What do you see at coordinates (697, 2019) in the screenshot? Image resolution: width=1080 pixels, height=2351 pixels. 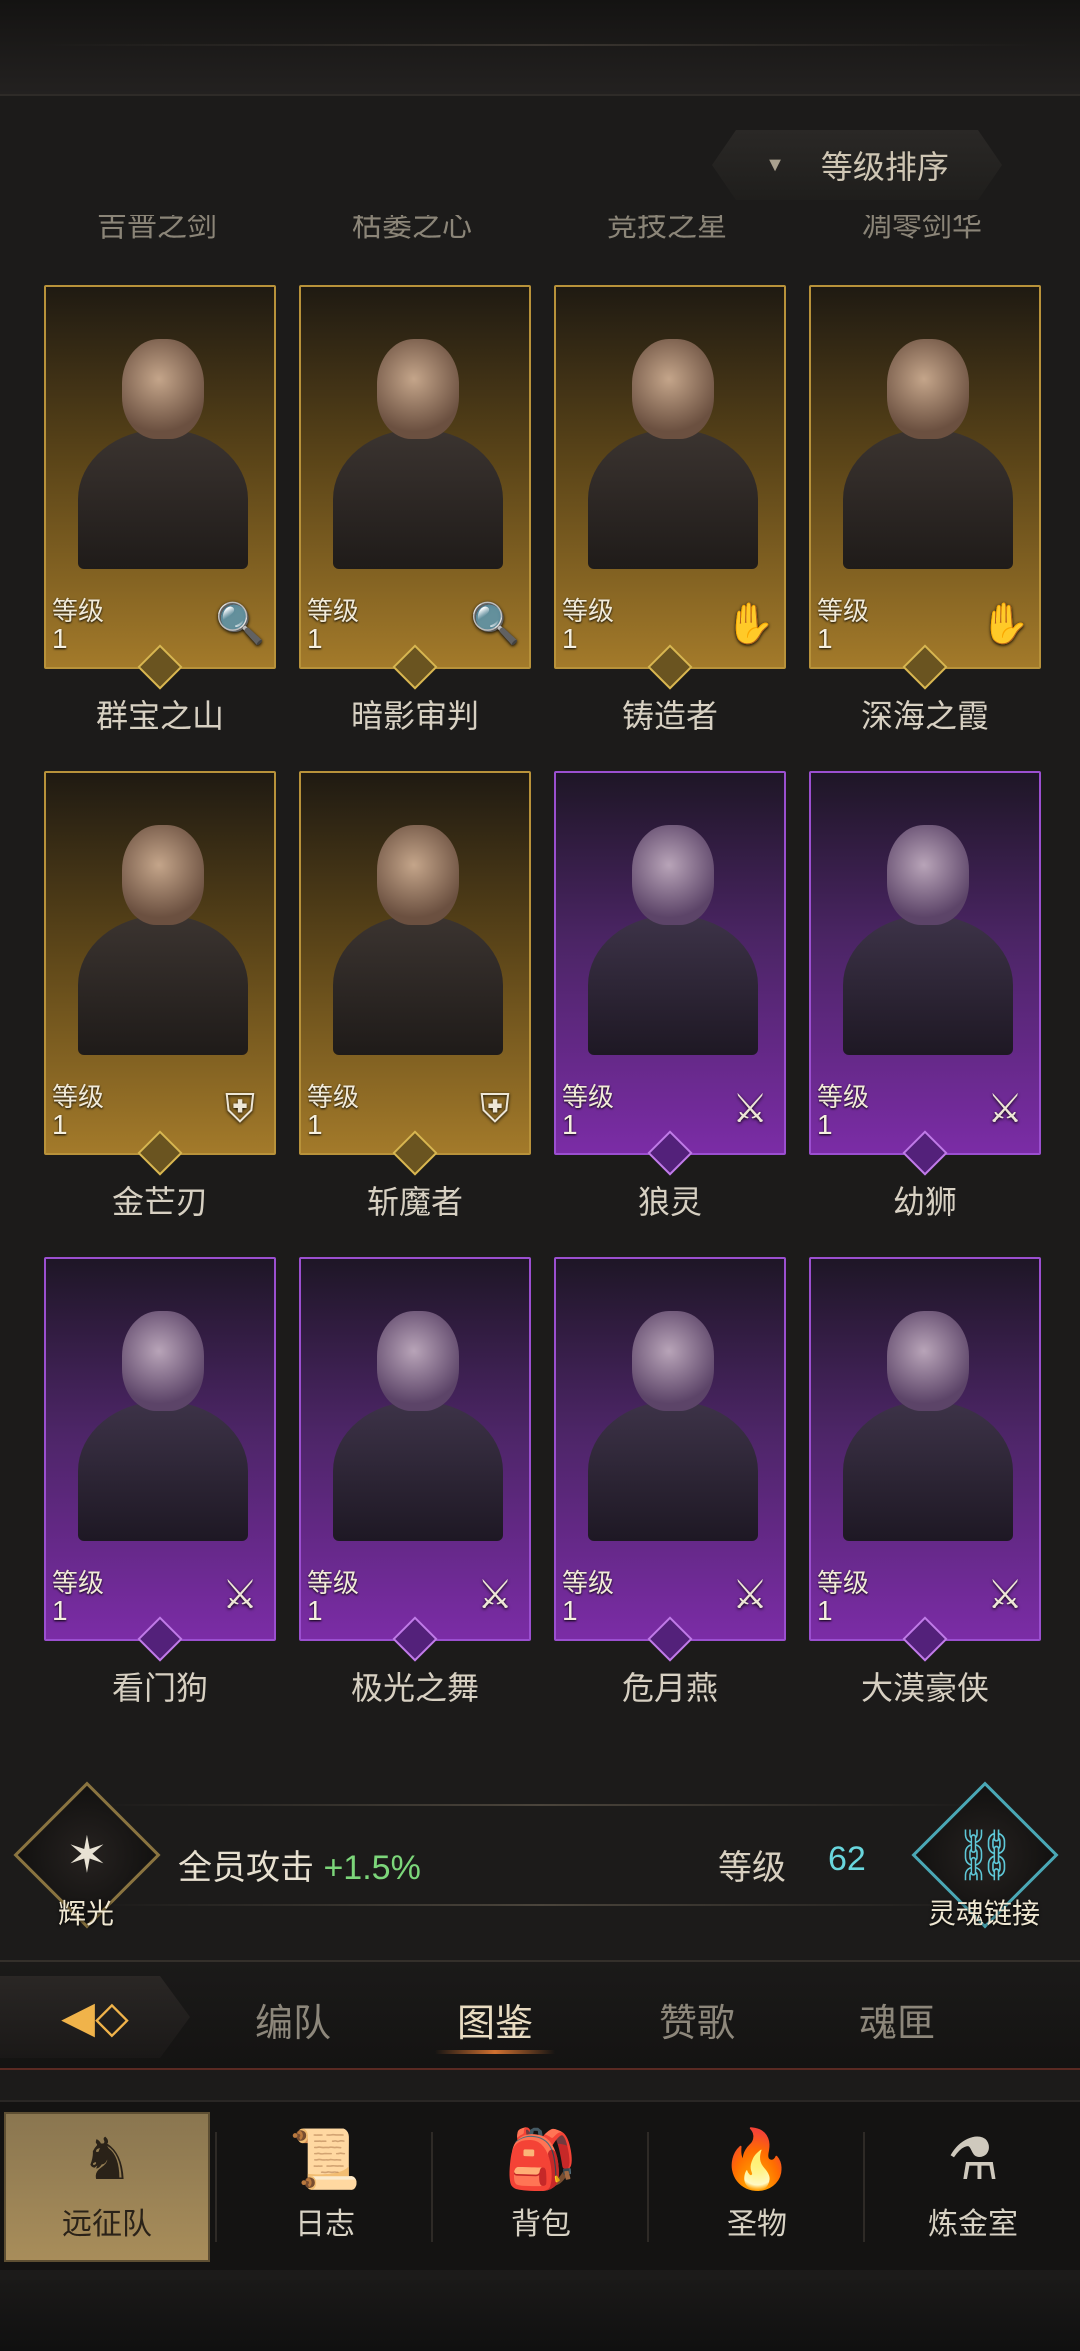 I see `tab-anthem: 赞歌` at bounding box center [697, 2019].